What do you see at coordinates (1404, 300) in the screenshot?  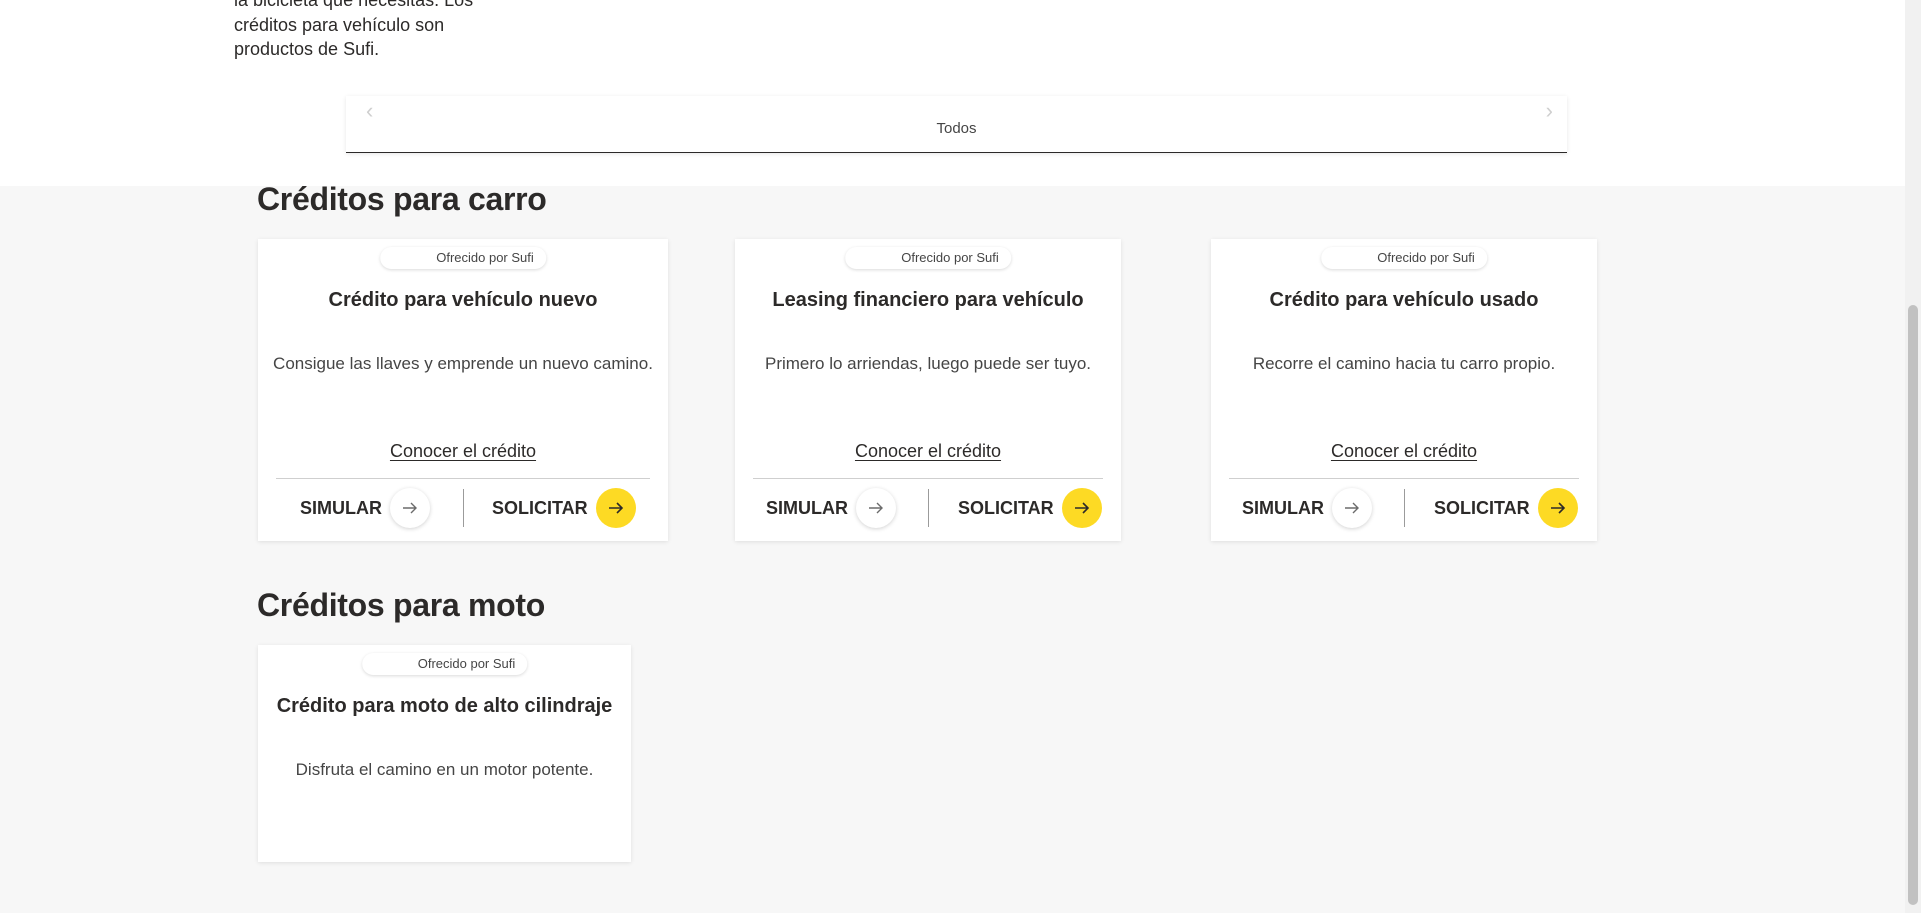 I see `card-title: Crédito para vehículo usado` at bounding box center [1404, 300].